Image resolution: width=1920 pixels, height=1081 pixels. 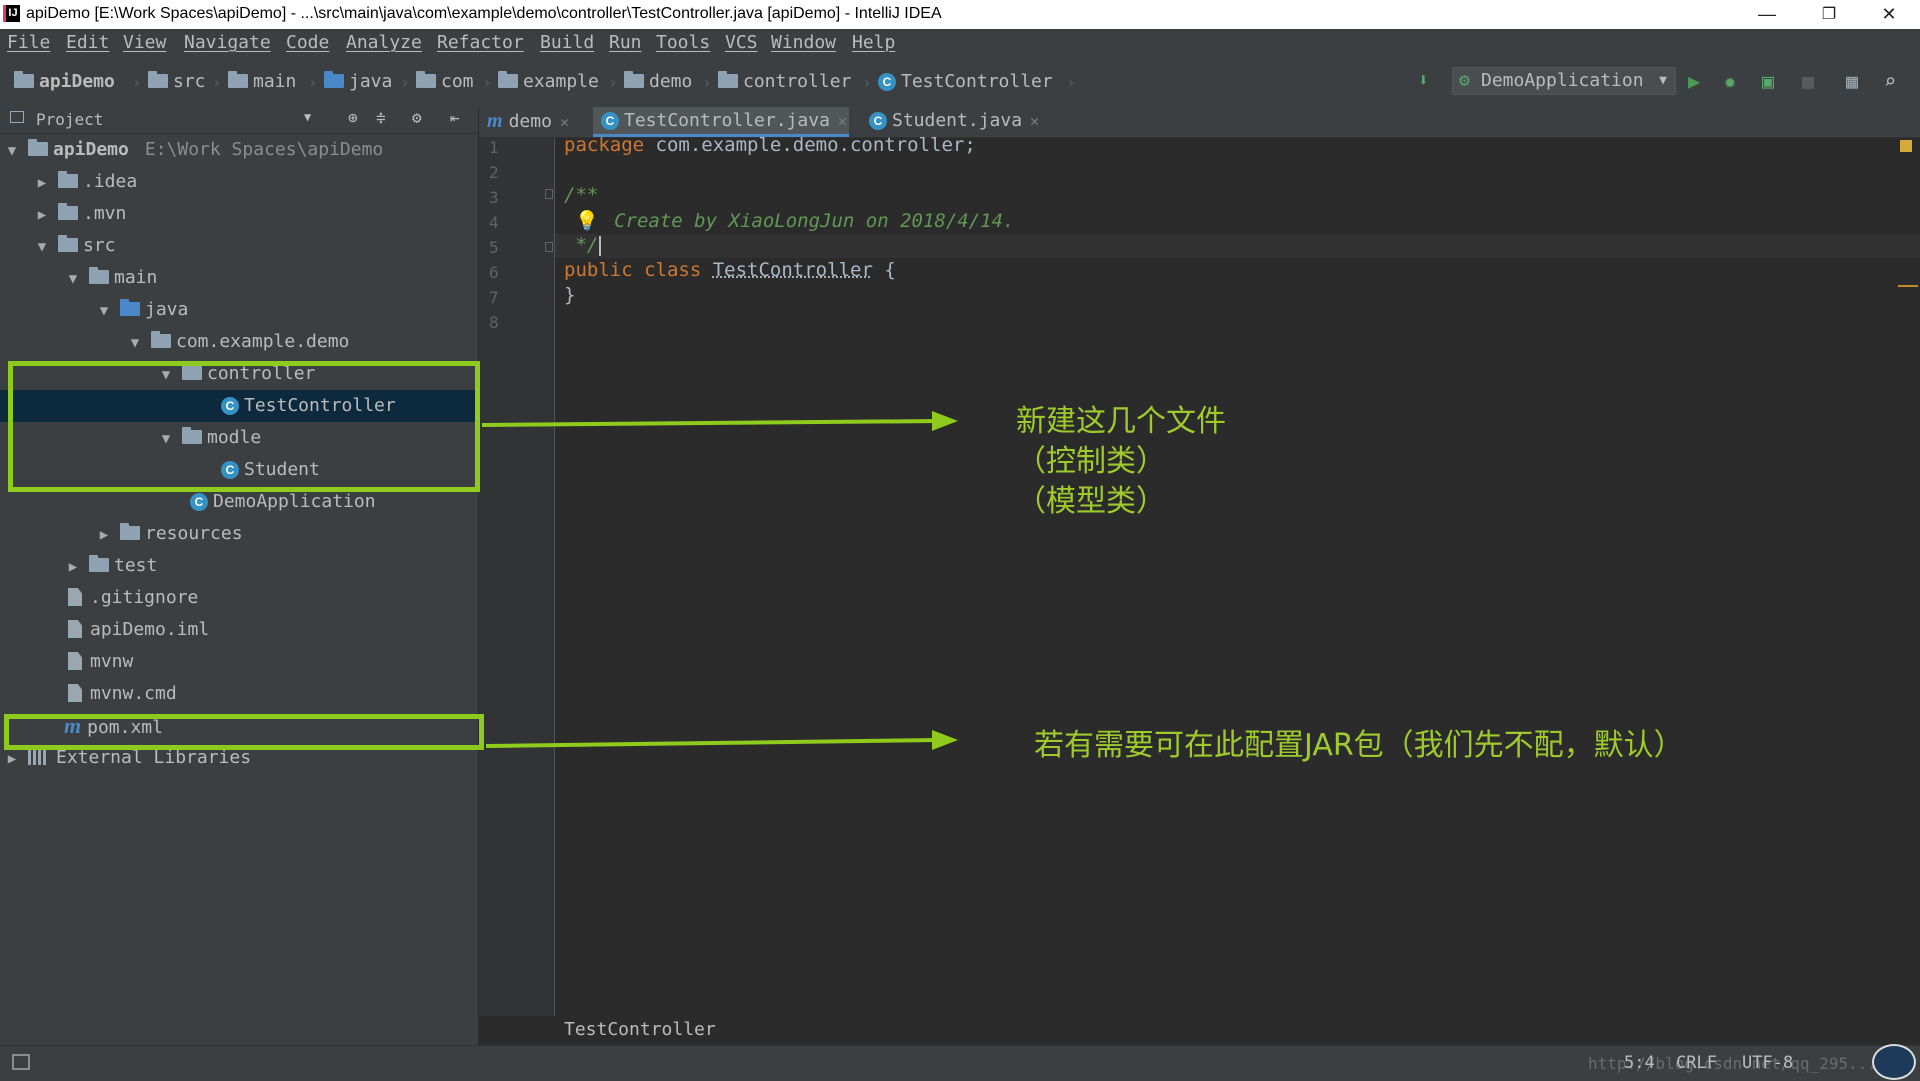 I want to click on annotation-text-line3: （模型类）, so click(x=1091, y=501).